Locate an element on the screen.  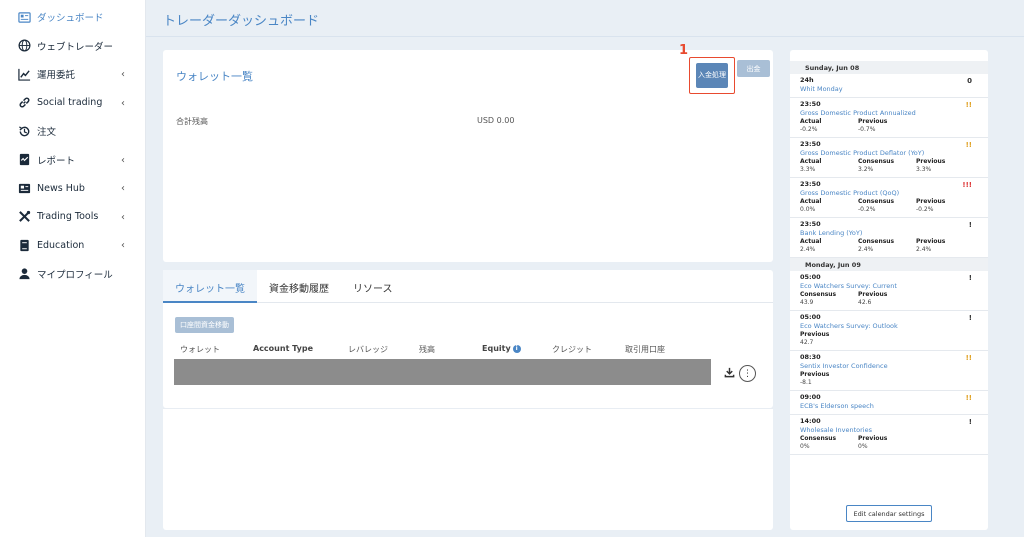
download-icon is located at coordinates (729, 372).